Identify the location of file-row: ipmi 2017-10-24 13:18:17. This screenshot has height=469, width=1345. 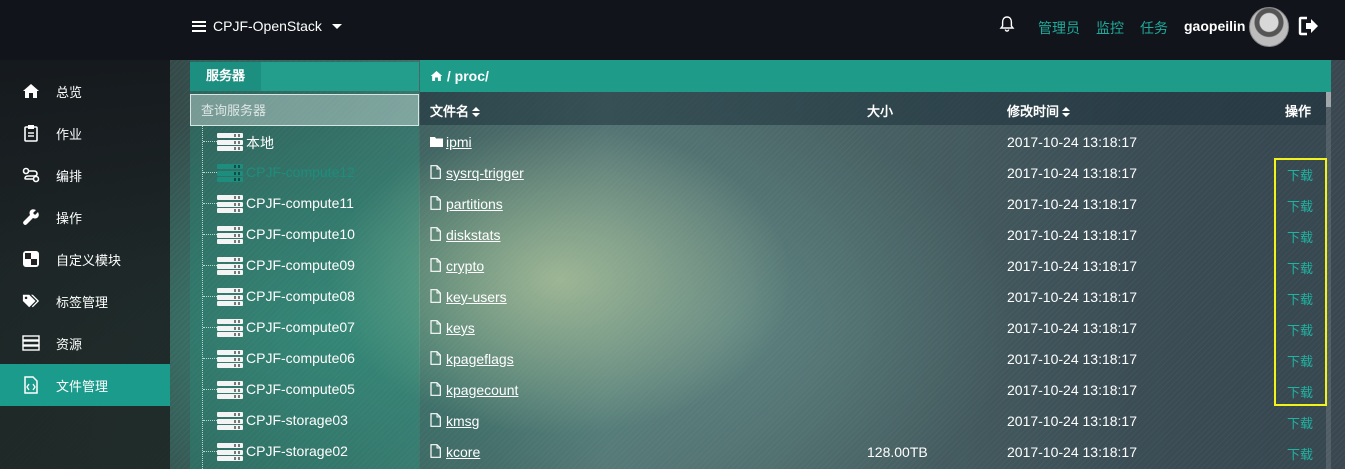
(873, 141).